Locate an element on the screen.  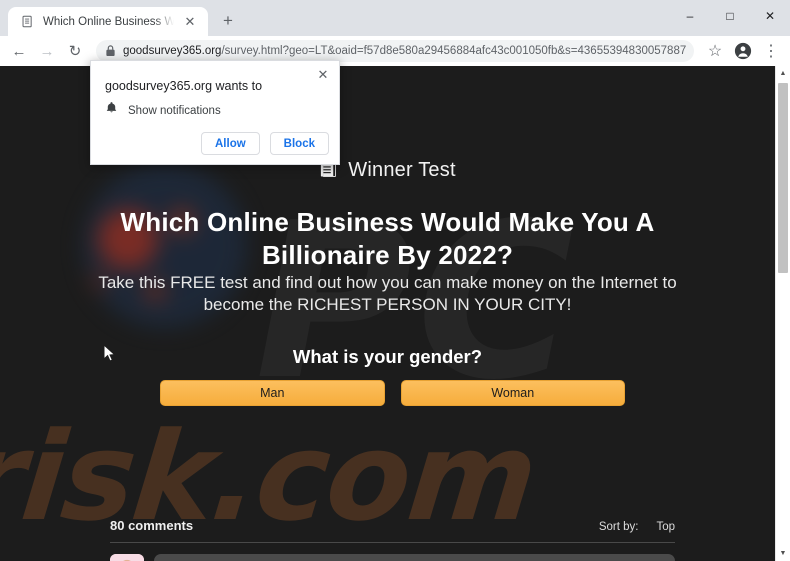
sort-value: Top is located at coordinates (665, 527).